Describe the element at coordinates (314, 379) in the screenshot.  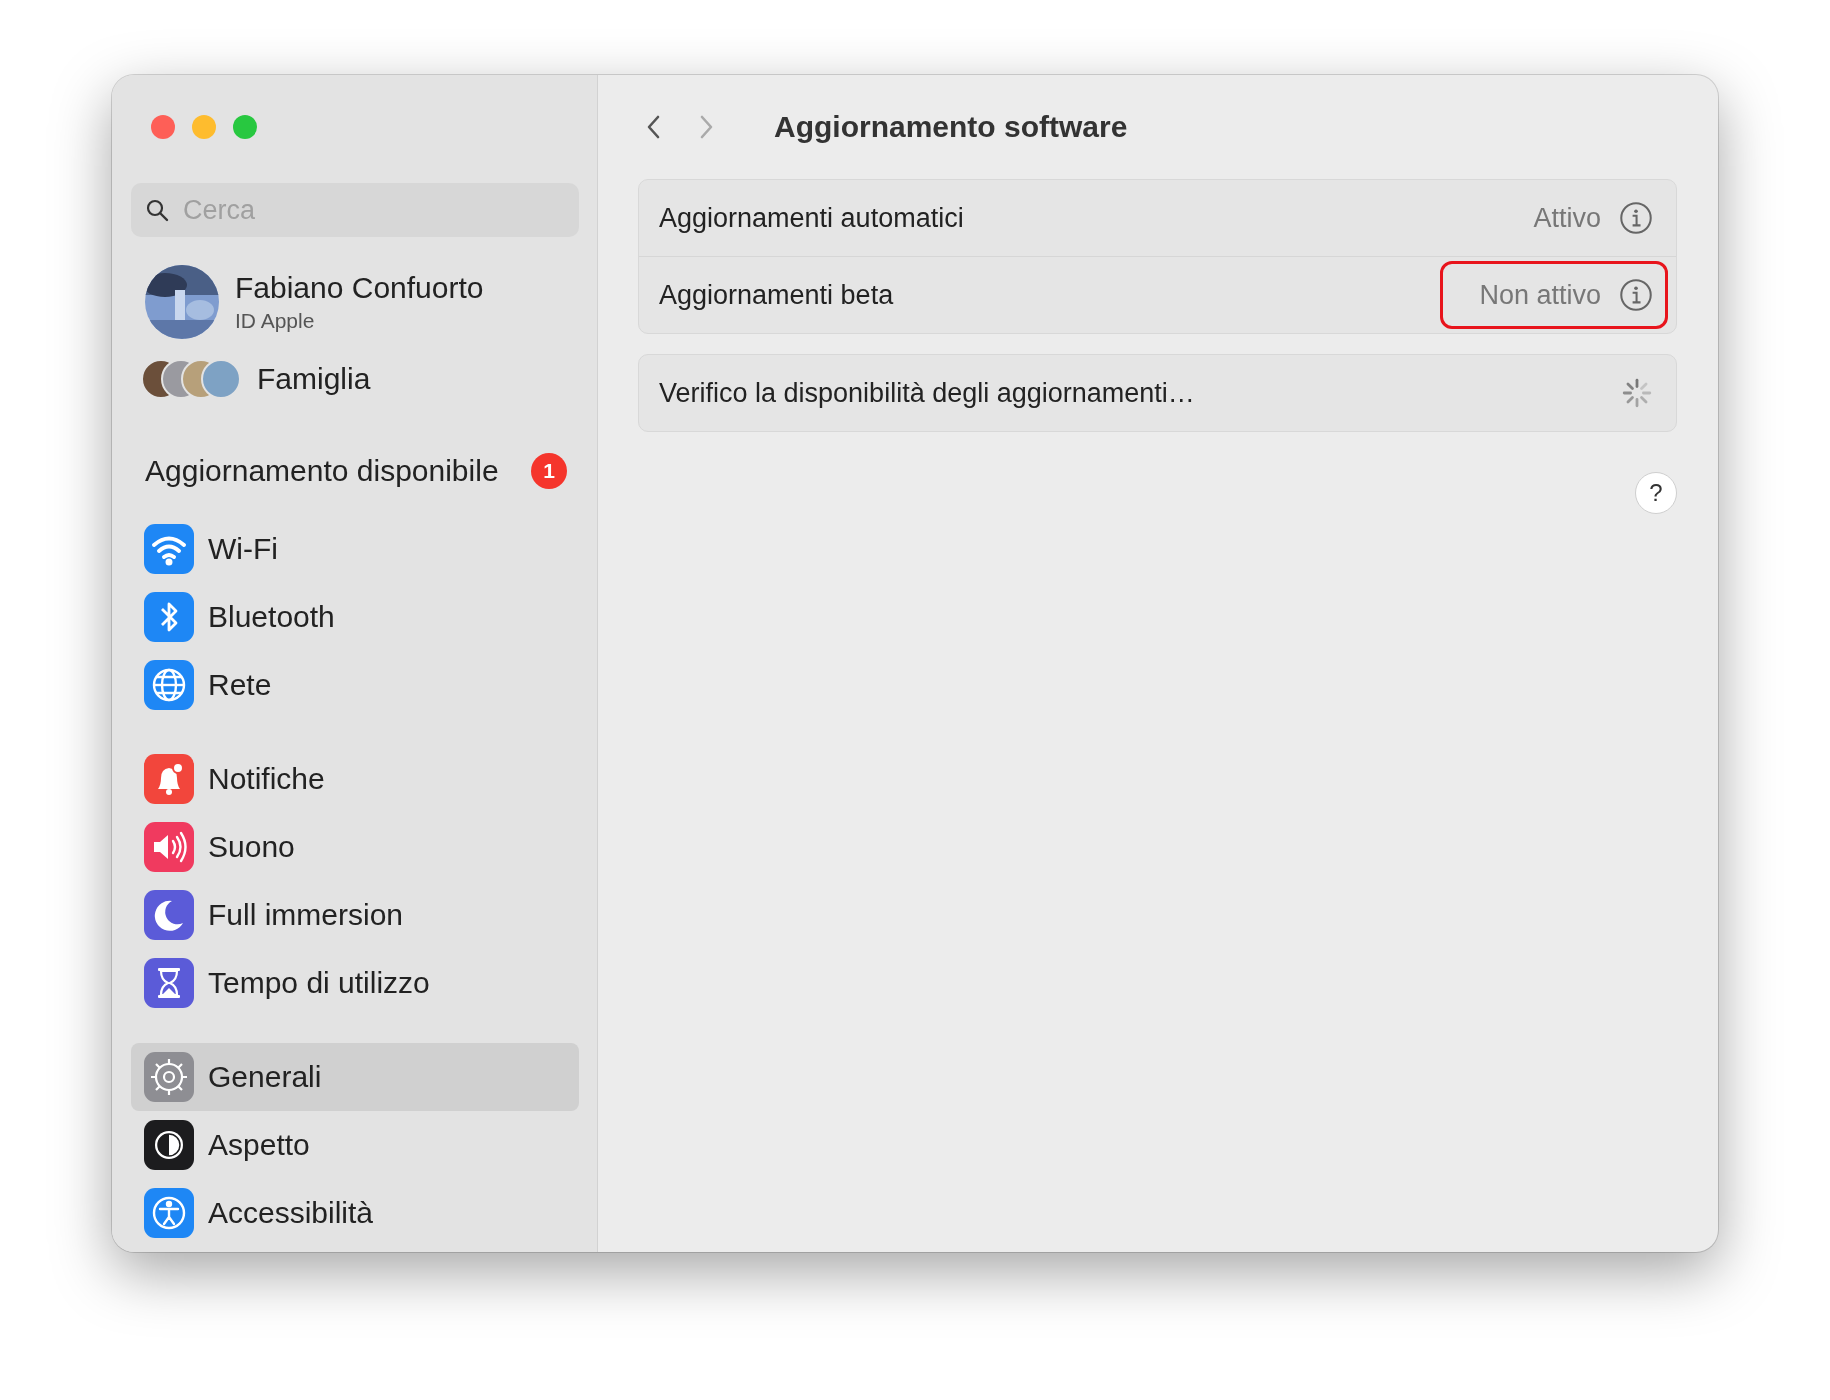
I see `family-label: Famiglia` at that location.